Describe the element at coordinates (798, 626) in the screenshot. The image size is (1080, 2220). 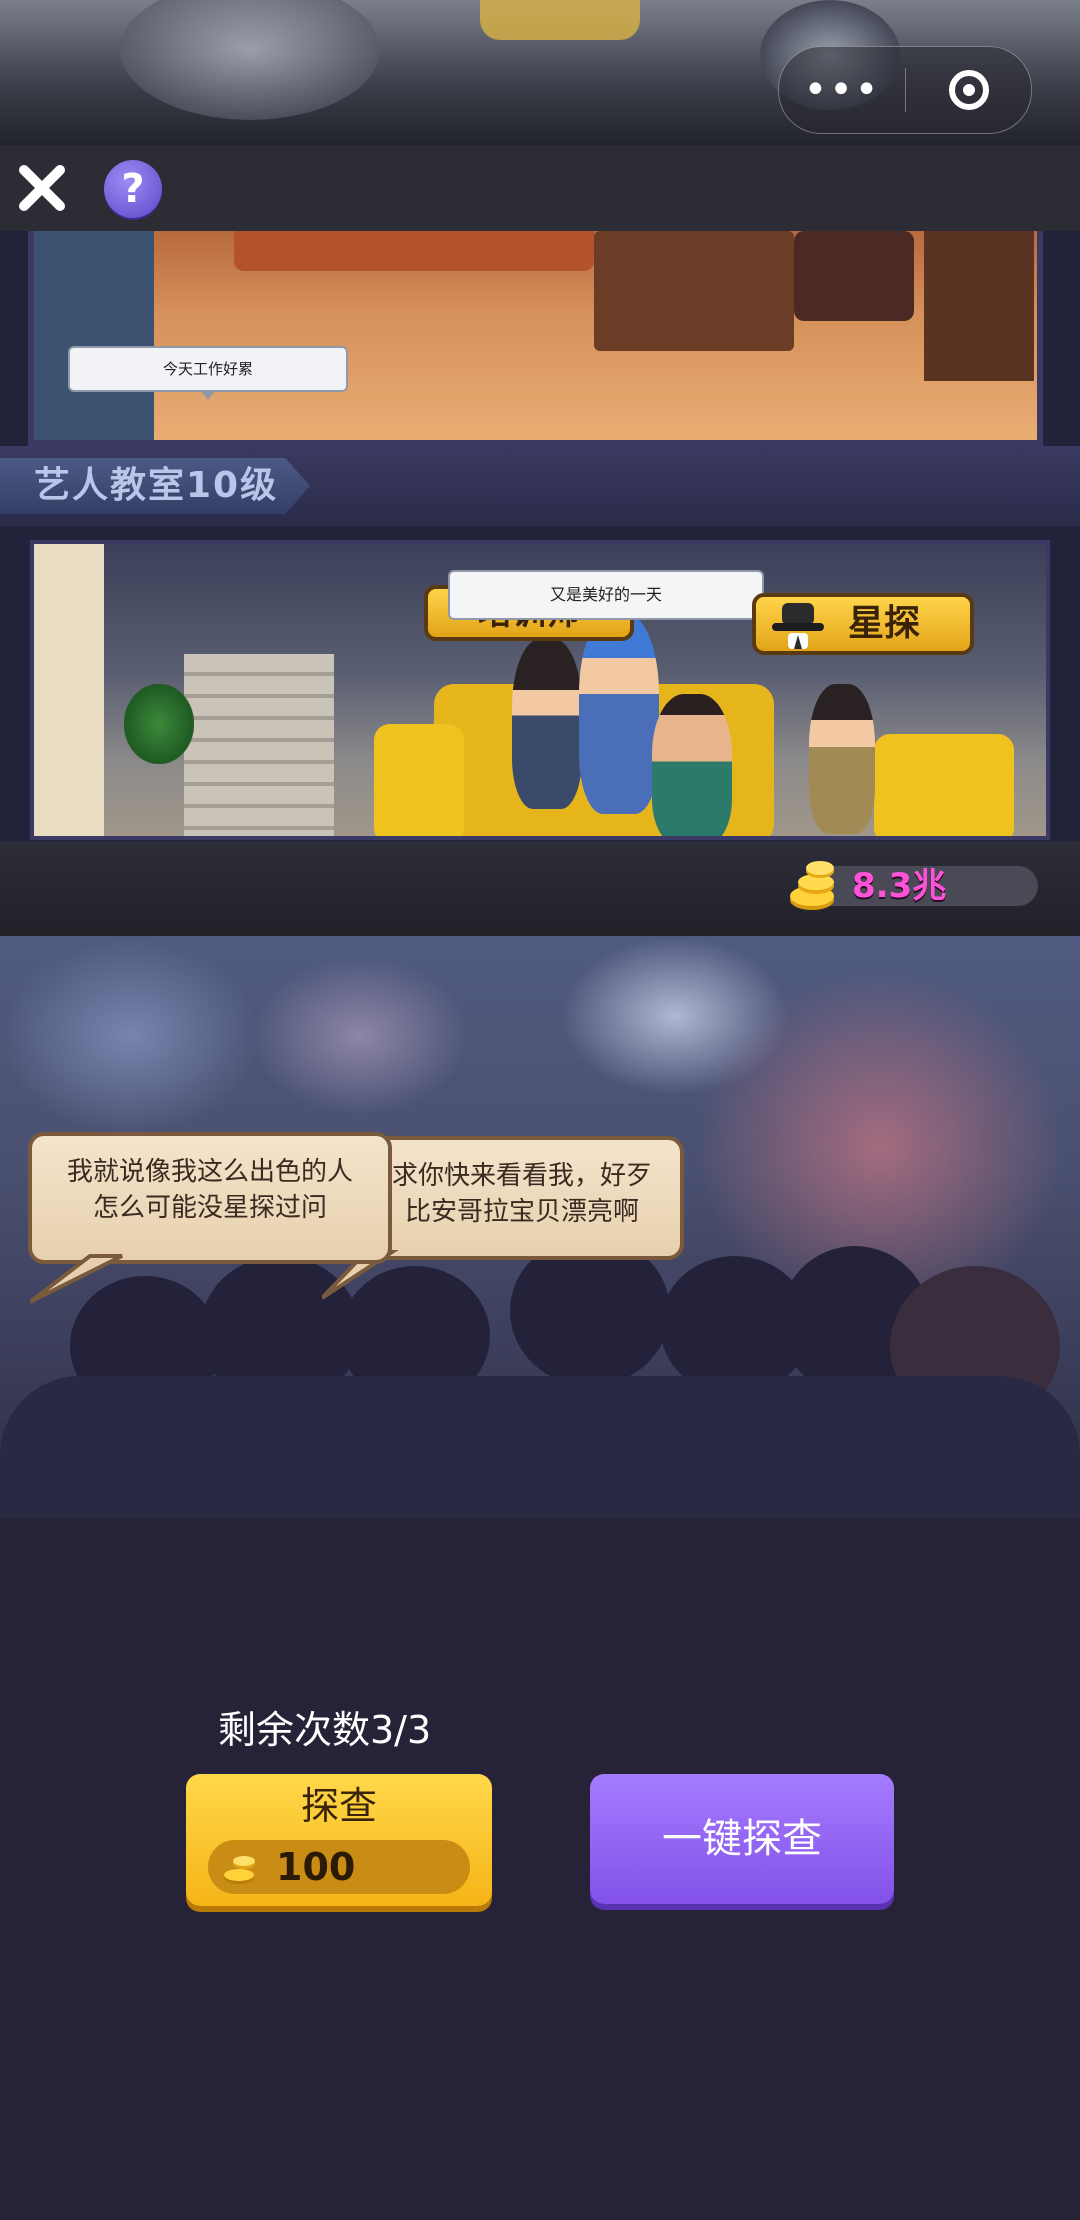
I see `detective-hat-icon` at that location.